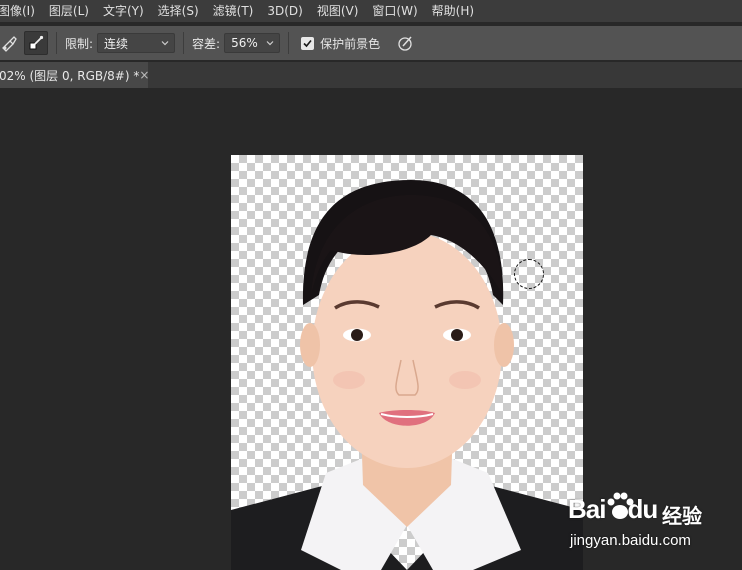  I want to click on menu-select: 选择(S), so click(178, 11).